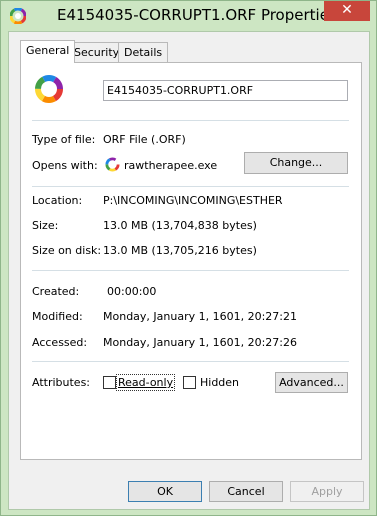 The image size is (377, 516). Describe the element at coordinates (67, 250) in the screenshot. I see `size-on-disk-label: Size on disk:` at that location.